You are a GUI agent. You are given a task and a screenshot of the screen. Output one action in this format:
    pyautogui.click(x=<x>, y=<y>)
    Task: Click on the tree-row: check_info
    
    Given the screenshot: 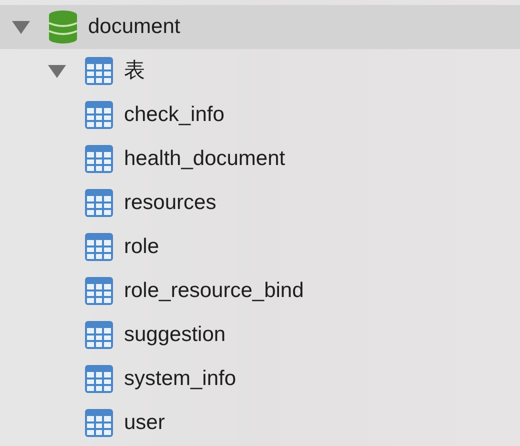 What is the action you would take?
    pyautogui.click(x=260, y=115)
    